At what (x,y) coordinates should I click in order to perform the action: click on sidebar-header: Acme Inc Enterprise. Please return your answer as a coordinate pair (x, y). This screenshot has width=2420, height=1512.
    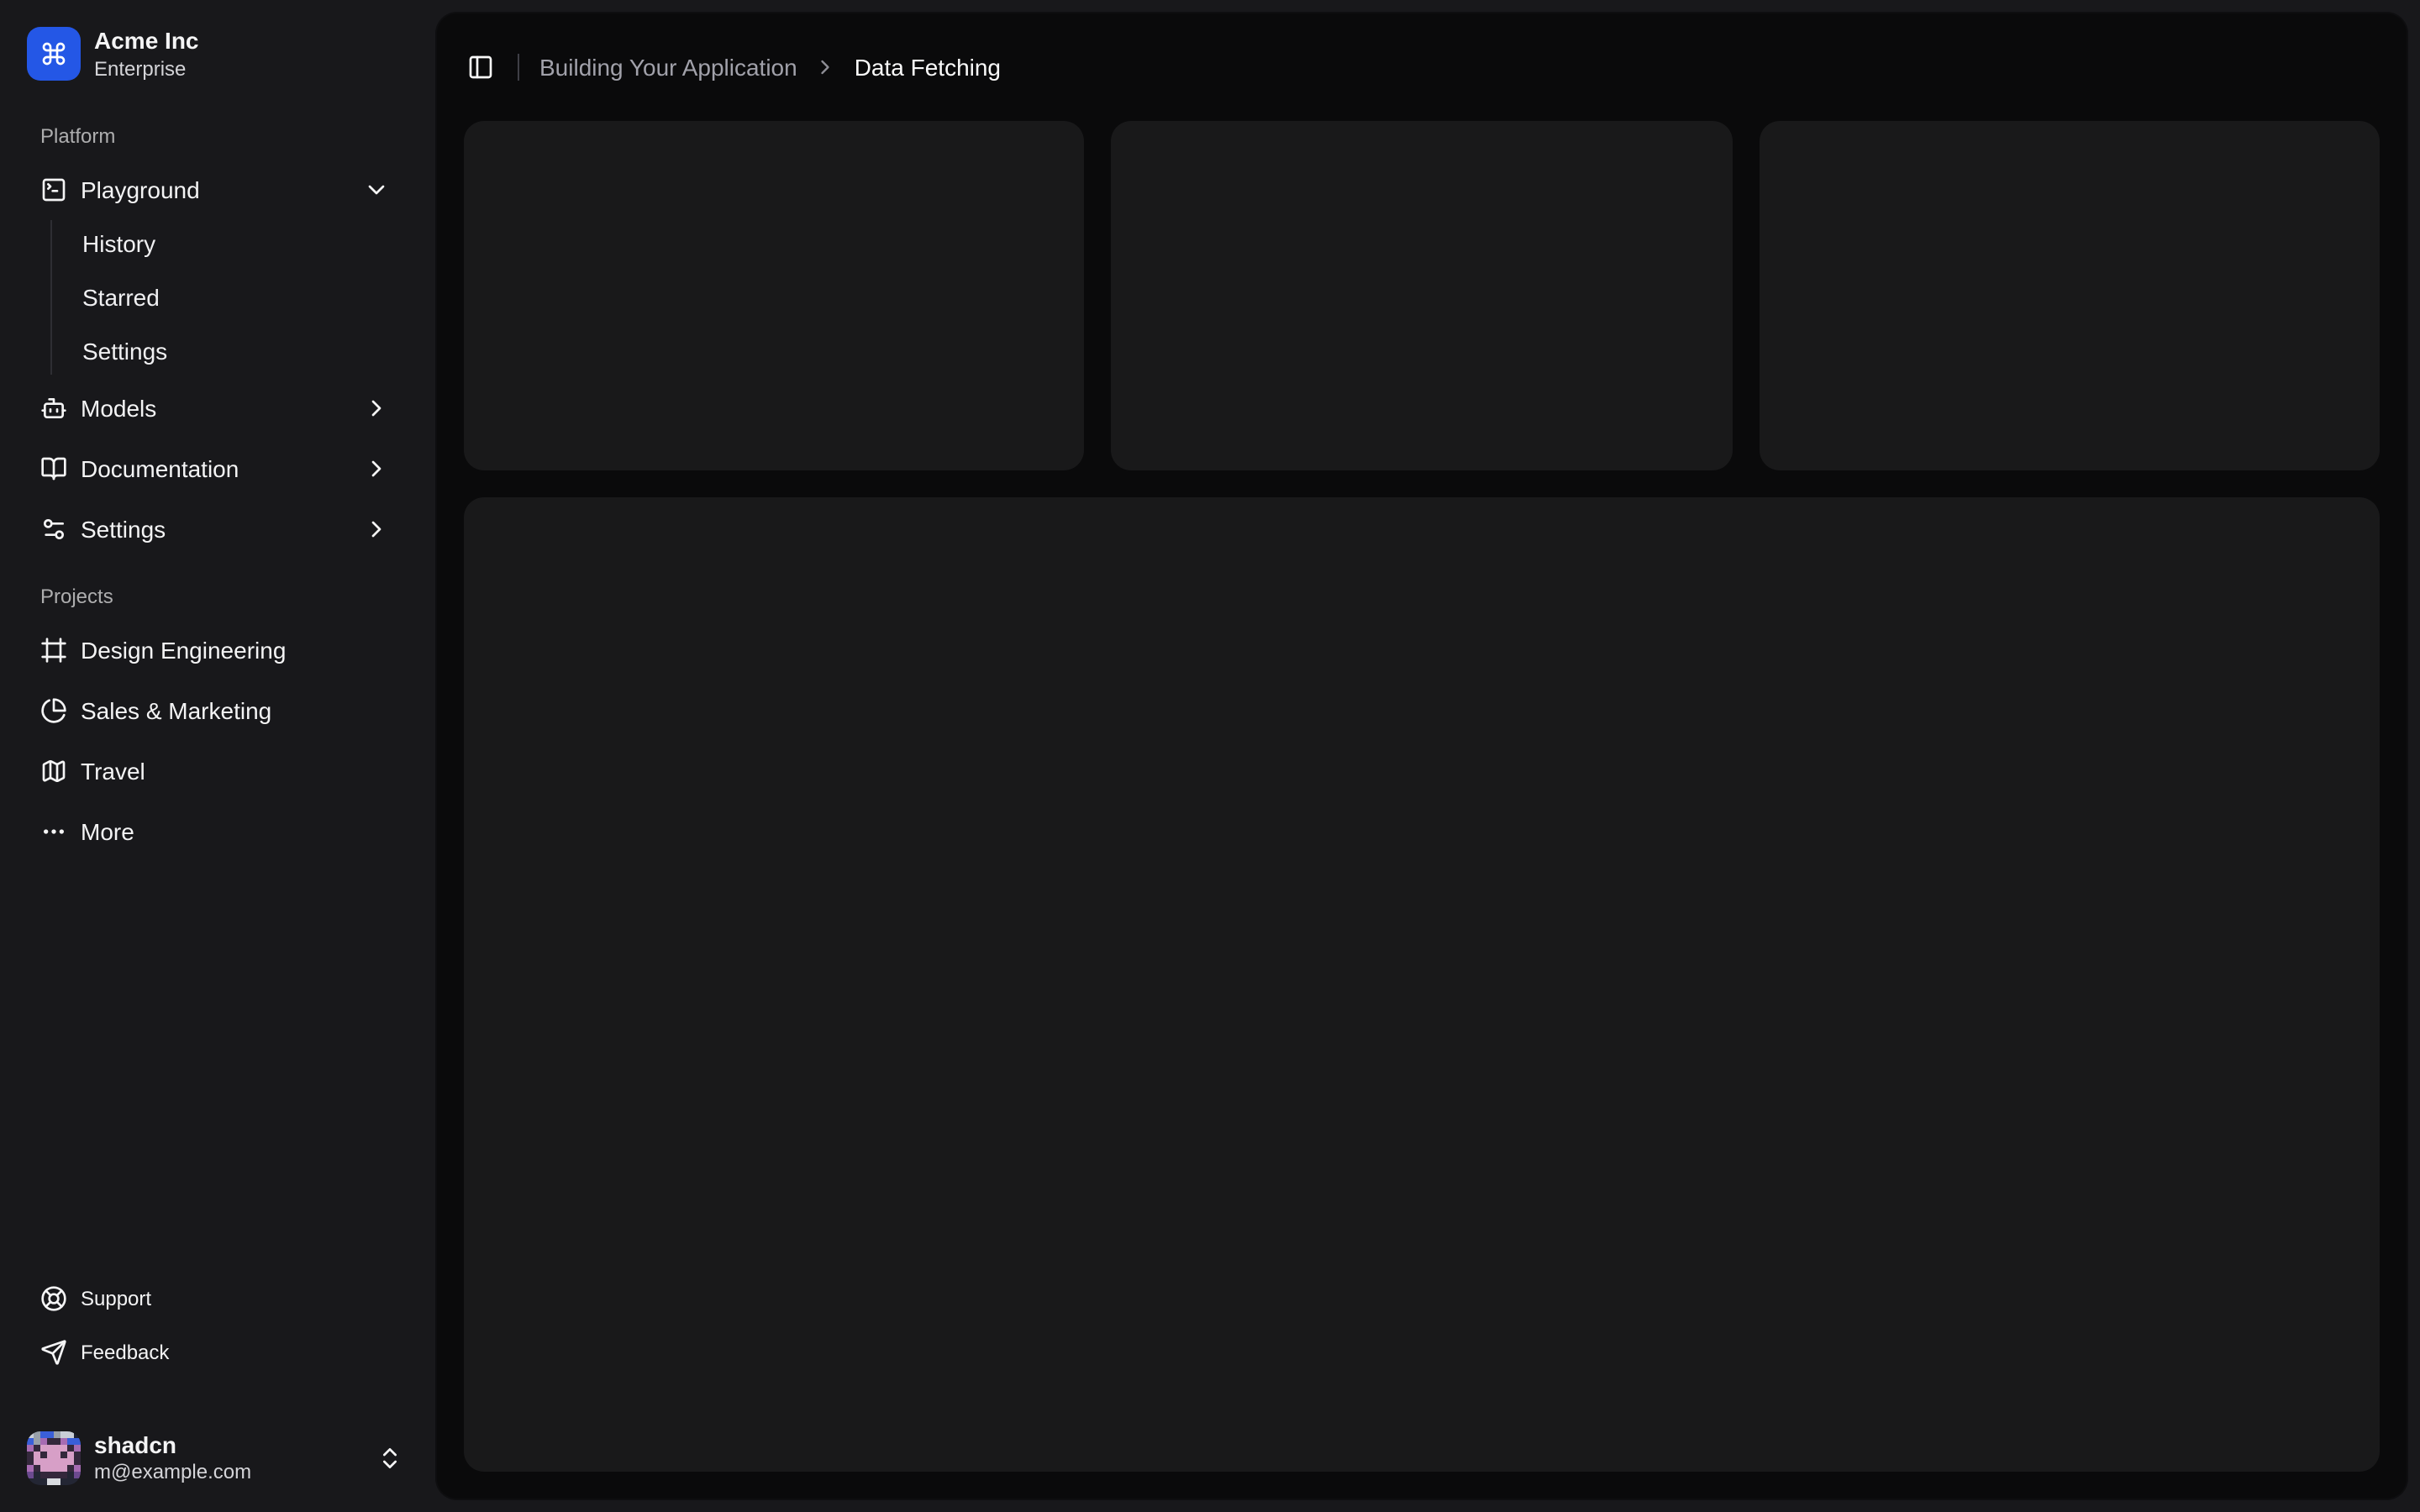
    Looking at the image, I should click on (215, 54).